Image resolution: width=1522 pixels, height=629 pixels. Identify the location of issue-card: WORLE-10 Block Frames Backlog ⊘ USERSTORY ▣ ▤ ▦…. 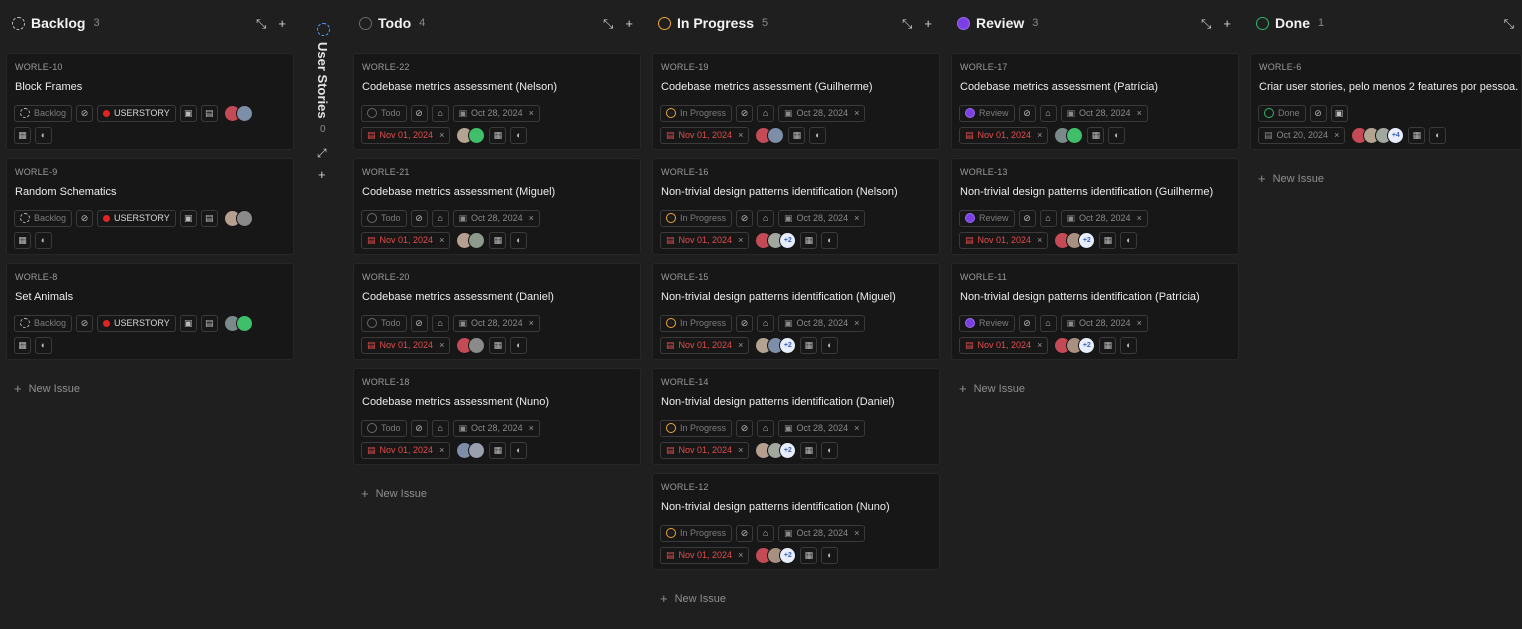
(150, 101).